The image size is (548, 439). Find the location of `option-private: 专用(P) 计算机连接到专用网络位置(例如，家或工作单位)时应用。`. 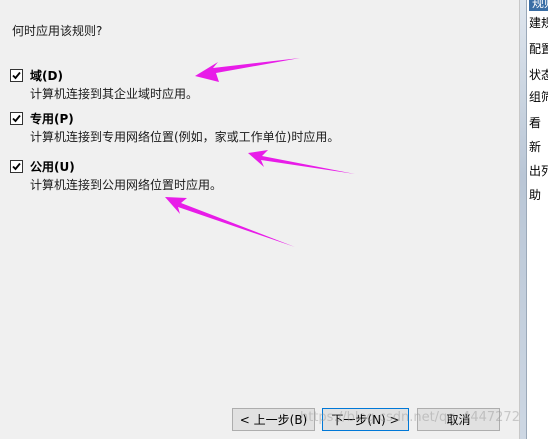

option-private: 专用(P) 计算机连接到专用网络位置(例如，家或工作单位)时应用。 is located at coordinates (174, 127).